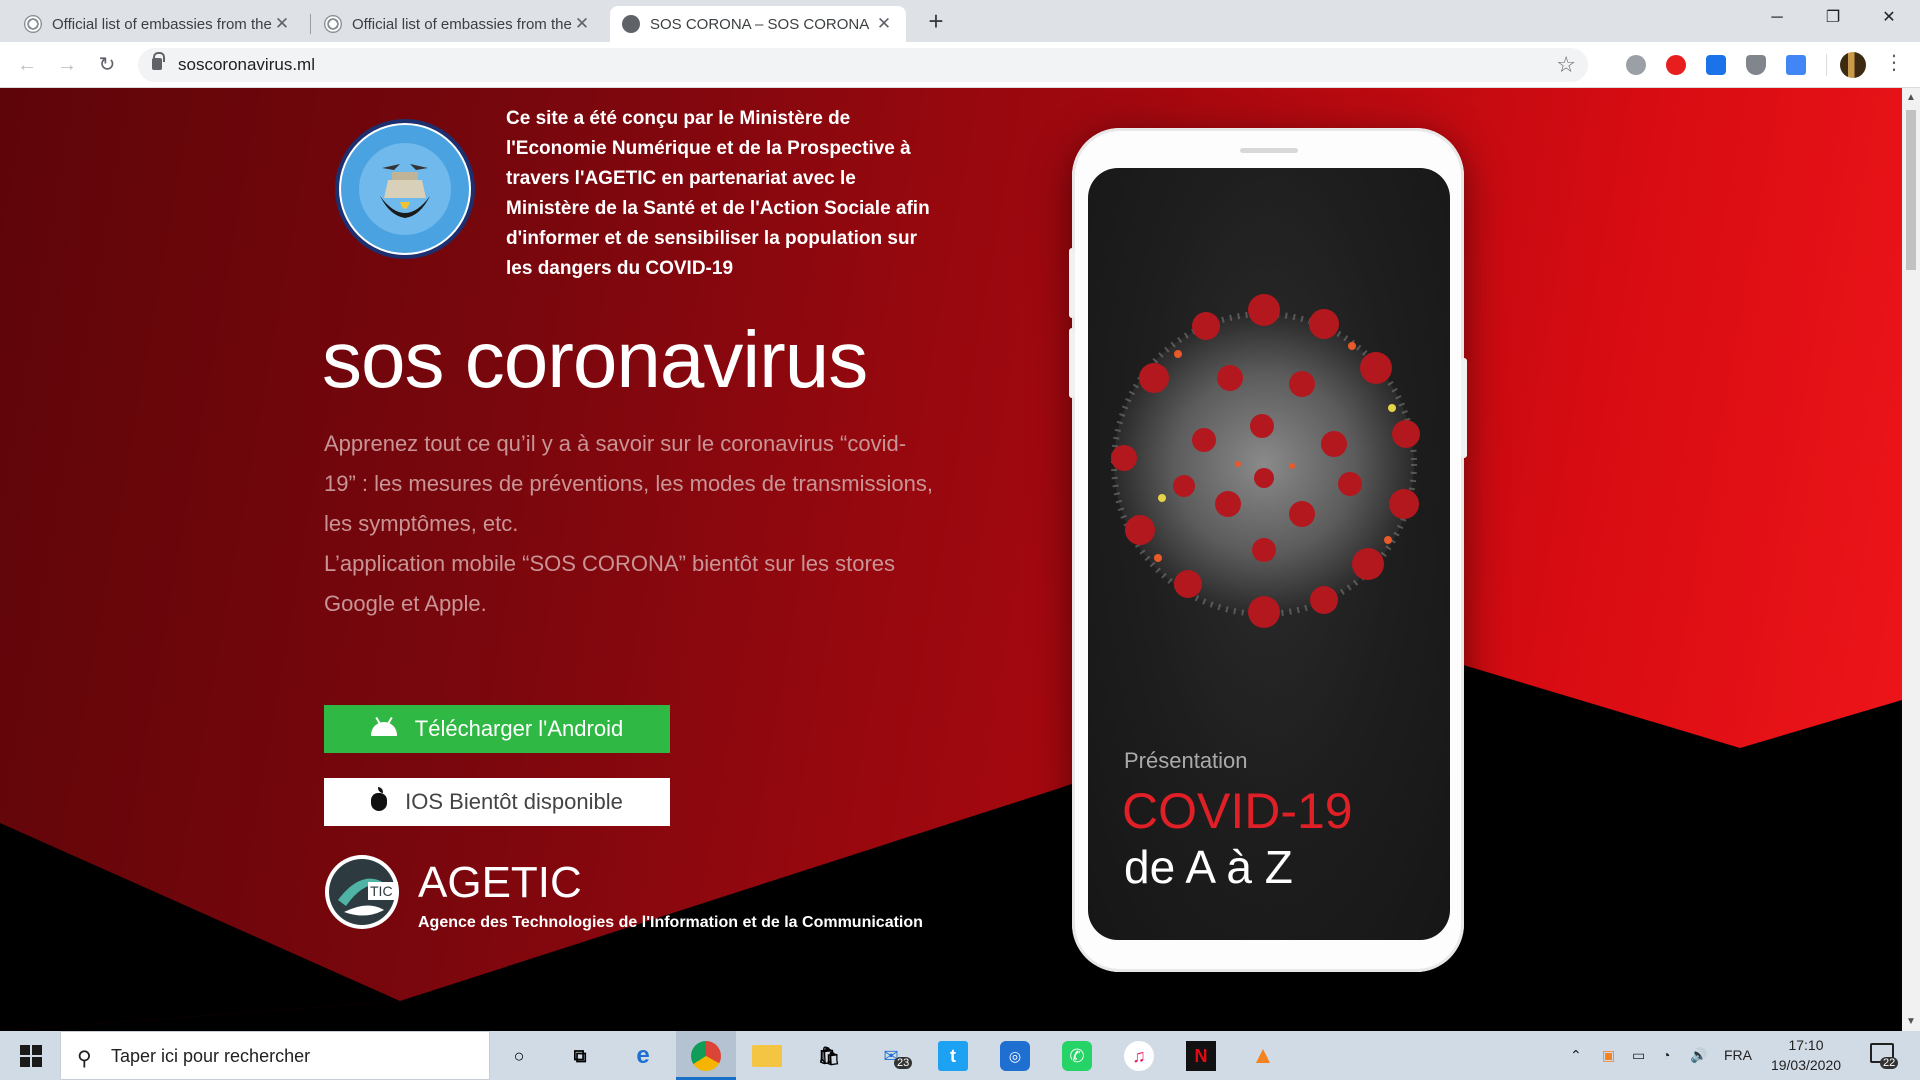 This screenshot has height=1080, width=1920. I want to click on tab-title: SOS CORONA – SOS CORONA, so click(760, 24).